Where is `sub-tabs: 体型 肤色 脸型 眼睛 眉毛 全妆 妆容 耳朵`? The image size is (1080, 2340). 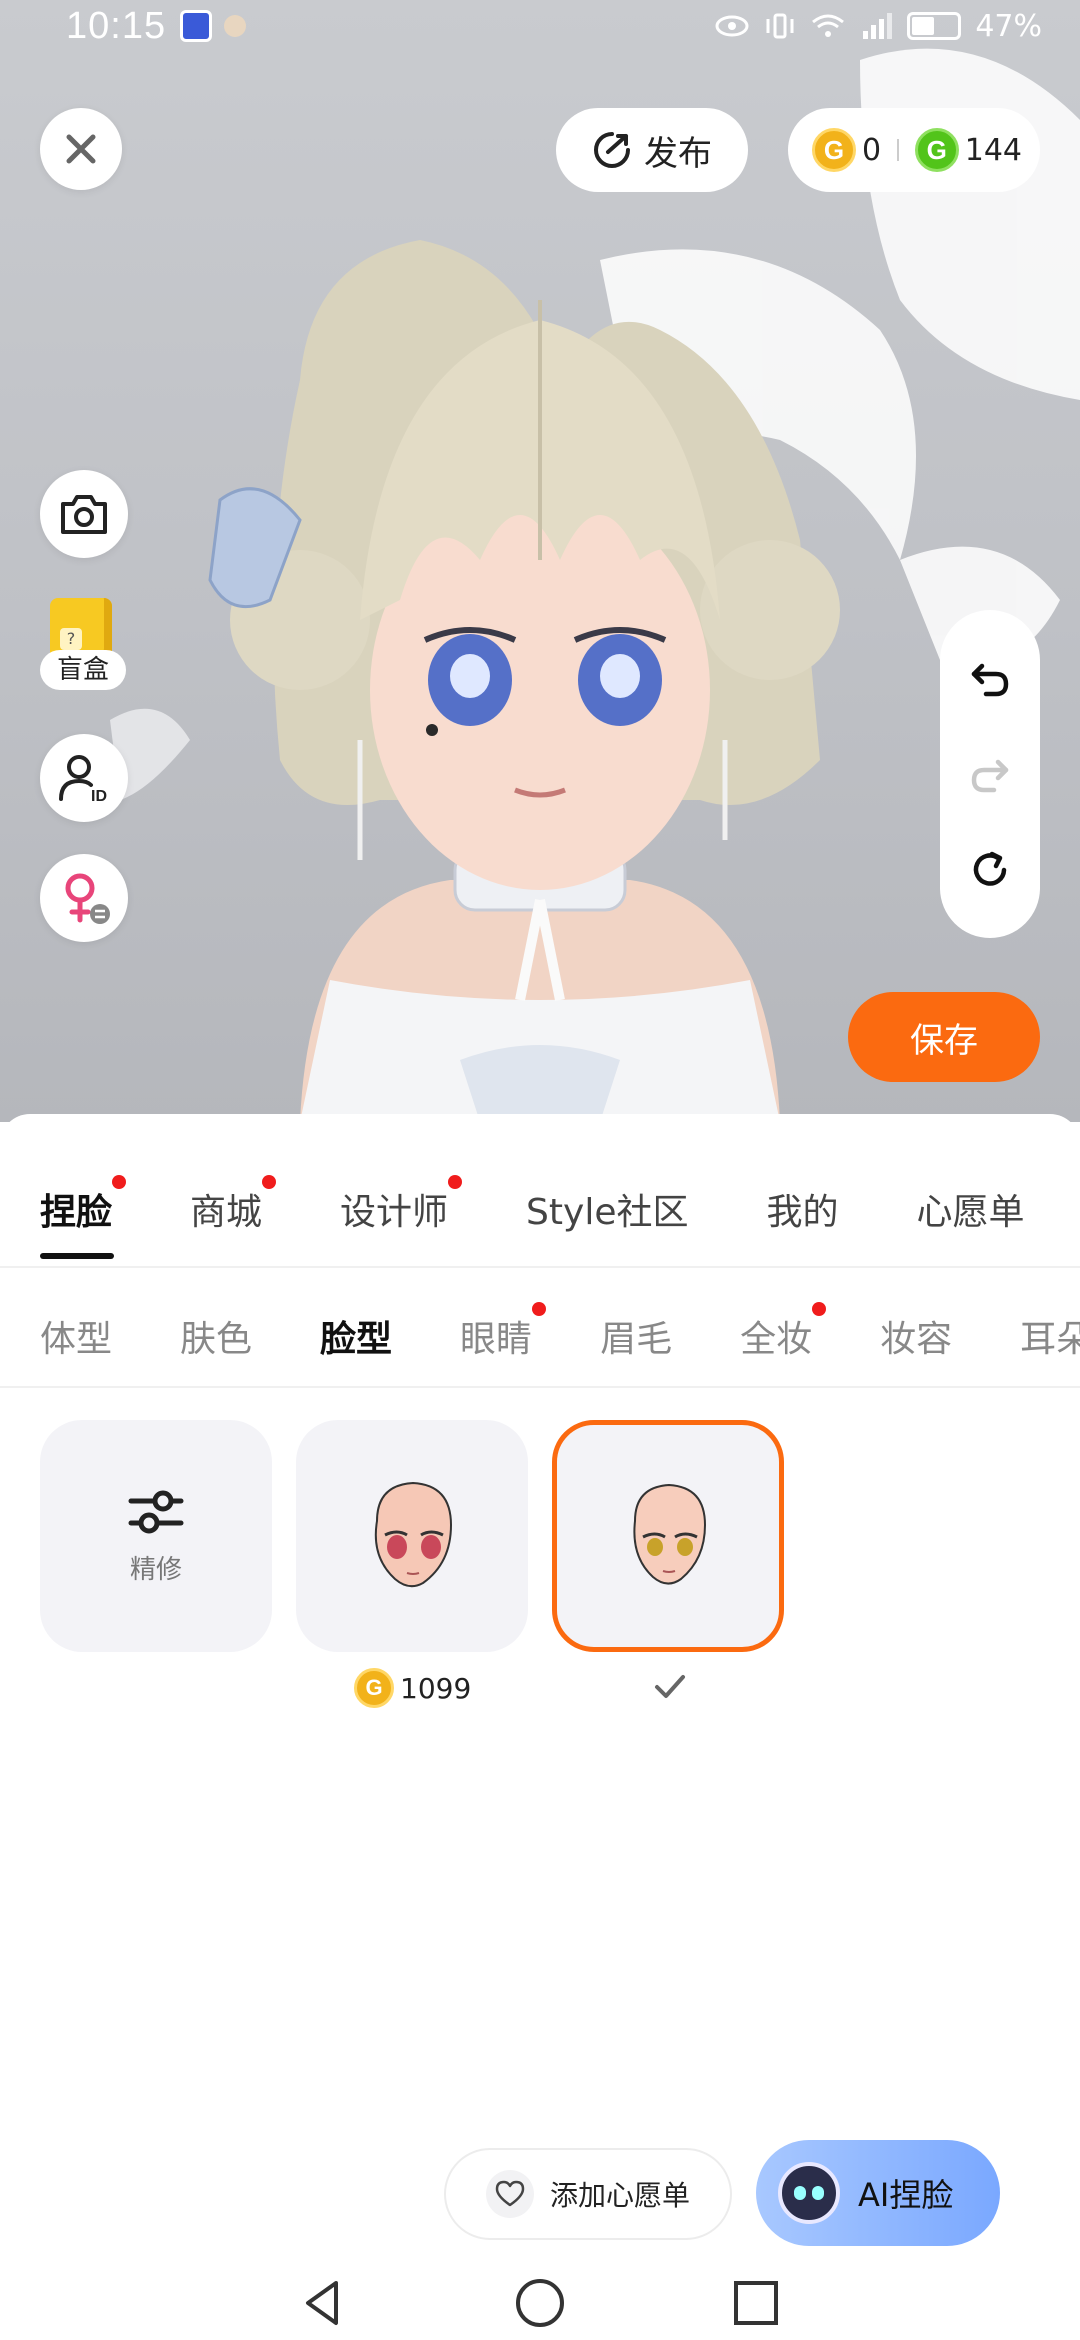 sub-tabs: 体型 肤色 脸型 眼睛 眉毛 全妆 妆容 耳朵 is located at coordinates (540, 1336).